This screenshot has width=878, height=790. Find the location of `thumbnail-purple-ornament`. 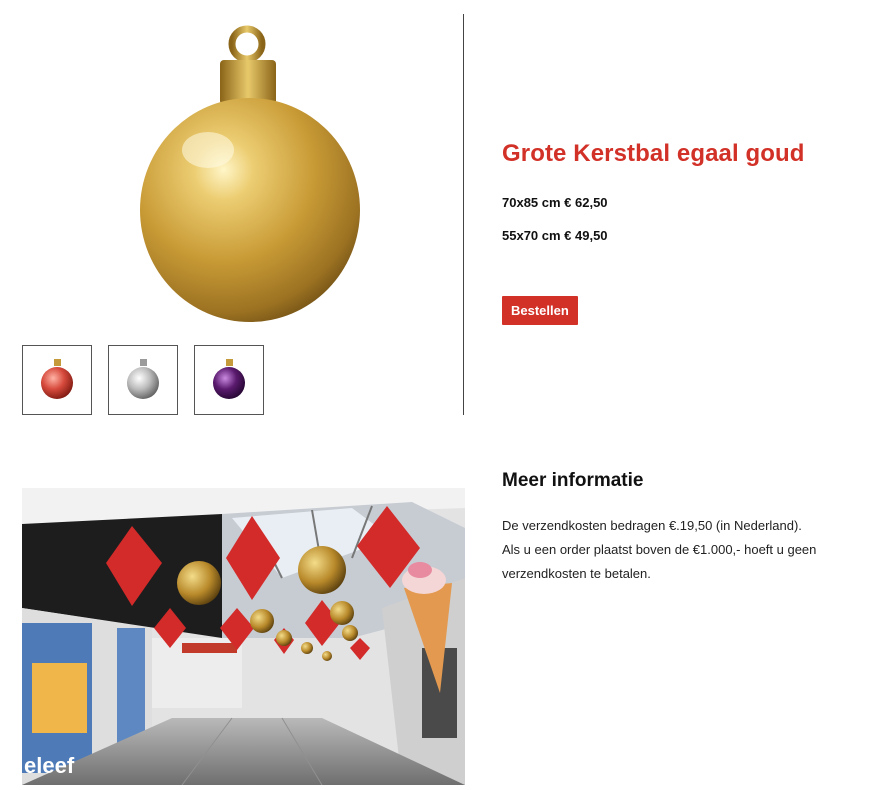

thumbnail-purple-ornament is located at coordinates (229, 380).